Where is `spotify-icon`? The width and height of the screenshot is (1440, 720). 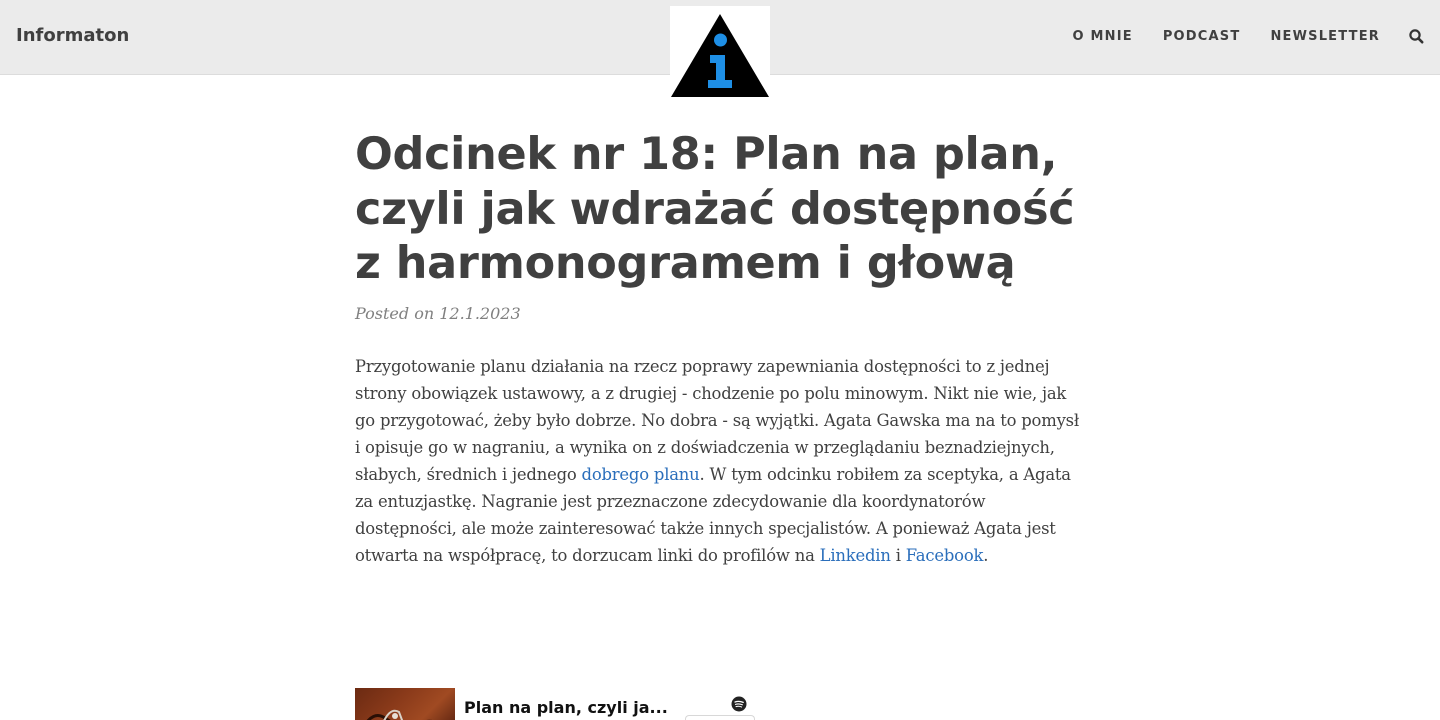
spotify-icon is located at coordinates (739, 704).